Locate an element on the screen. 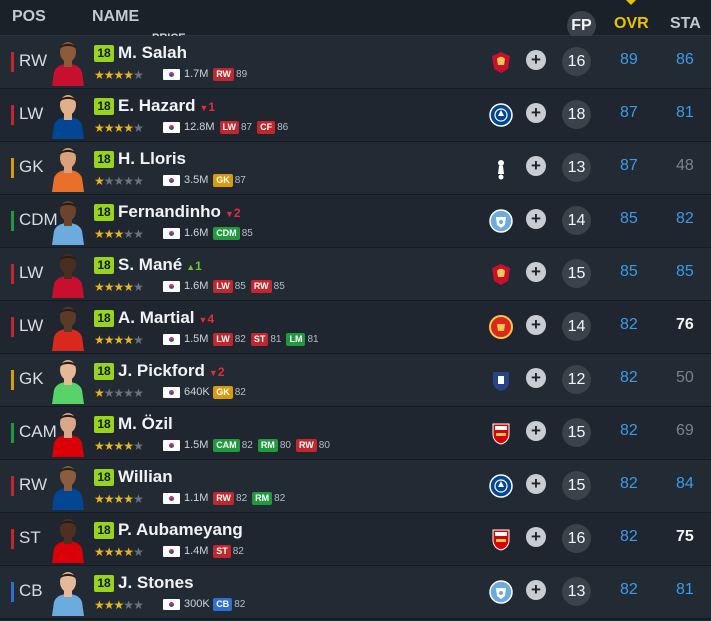  ovr-value: 87 is located at coordinates (629, 165).